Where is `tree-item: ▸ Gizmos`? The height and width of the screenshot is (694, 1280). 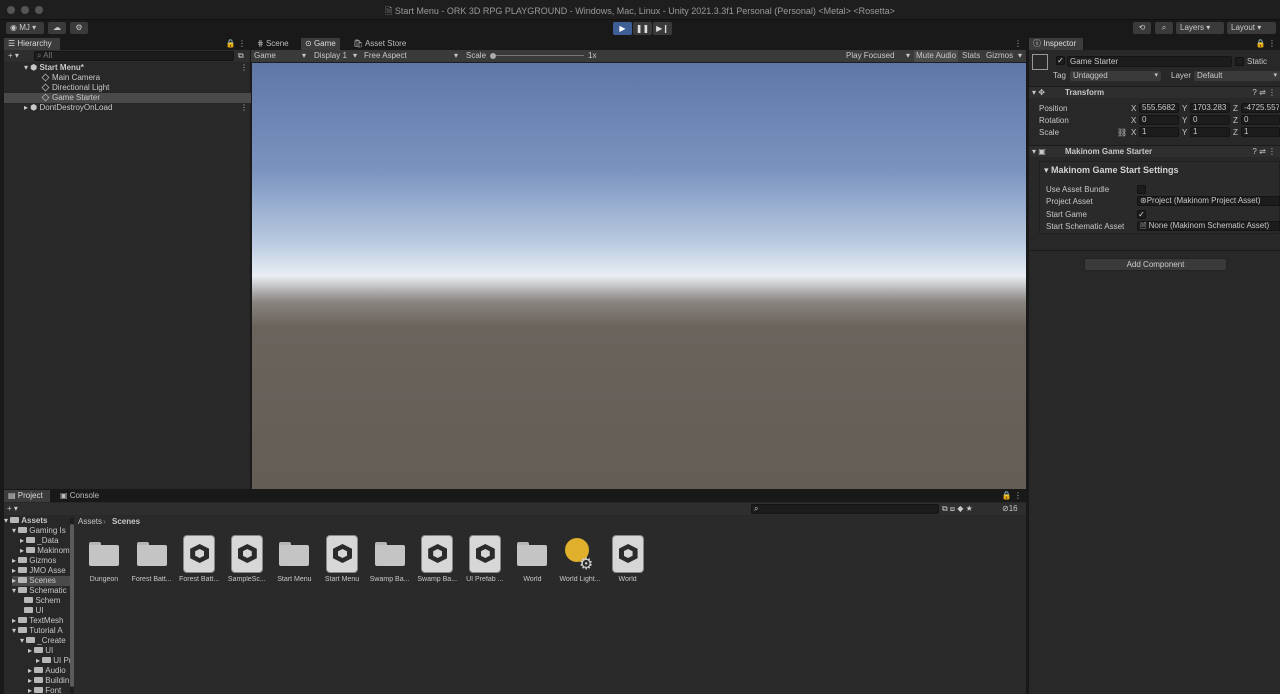 tree-item: ▸ Gizmos is located at coordinates (43, 561).